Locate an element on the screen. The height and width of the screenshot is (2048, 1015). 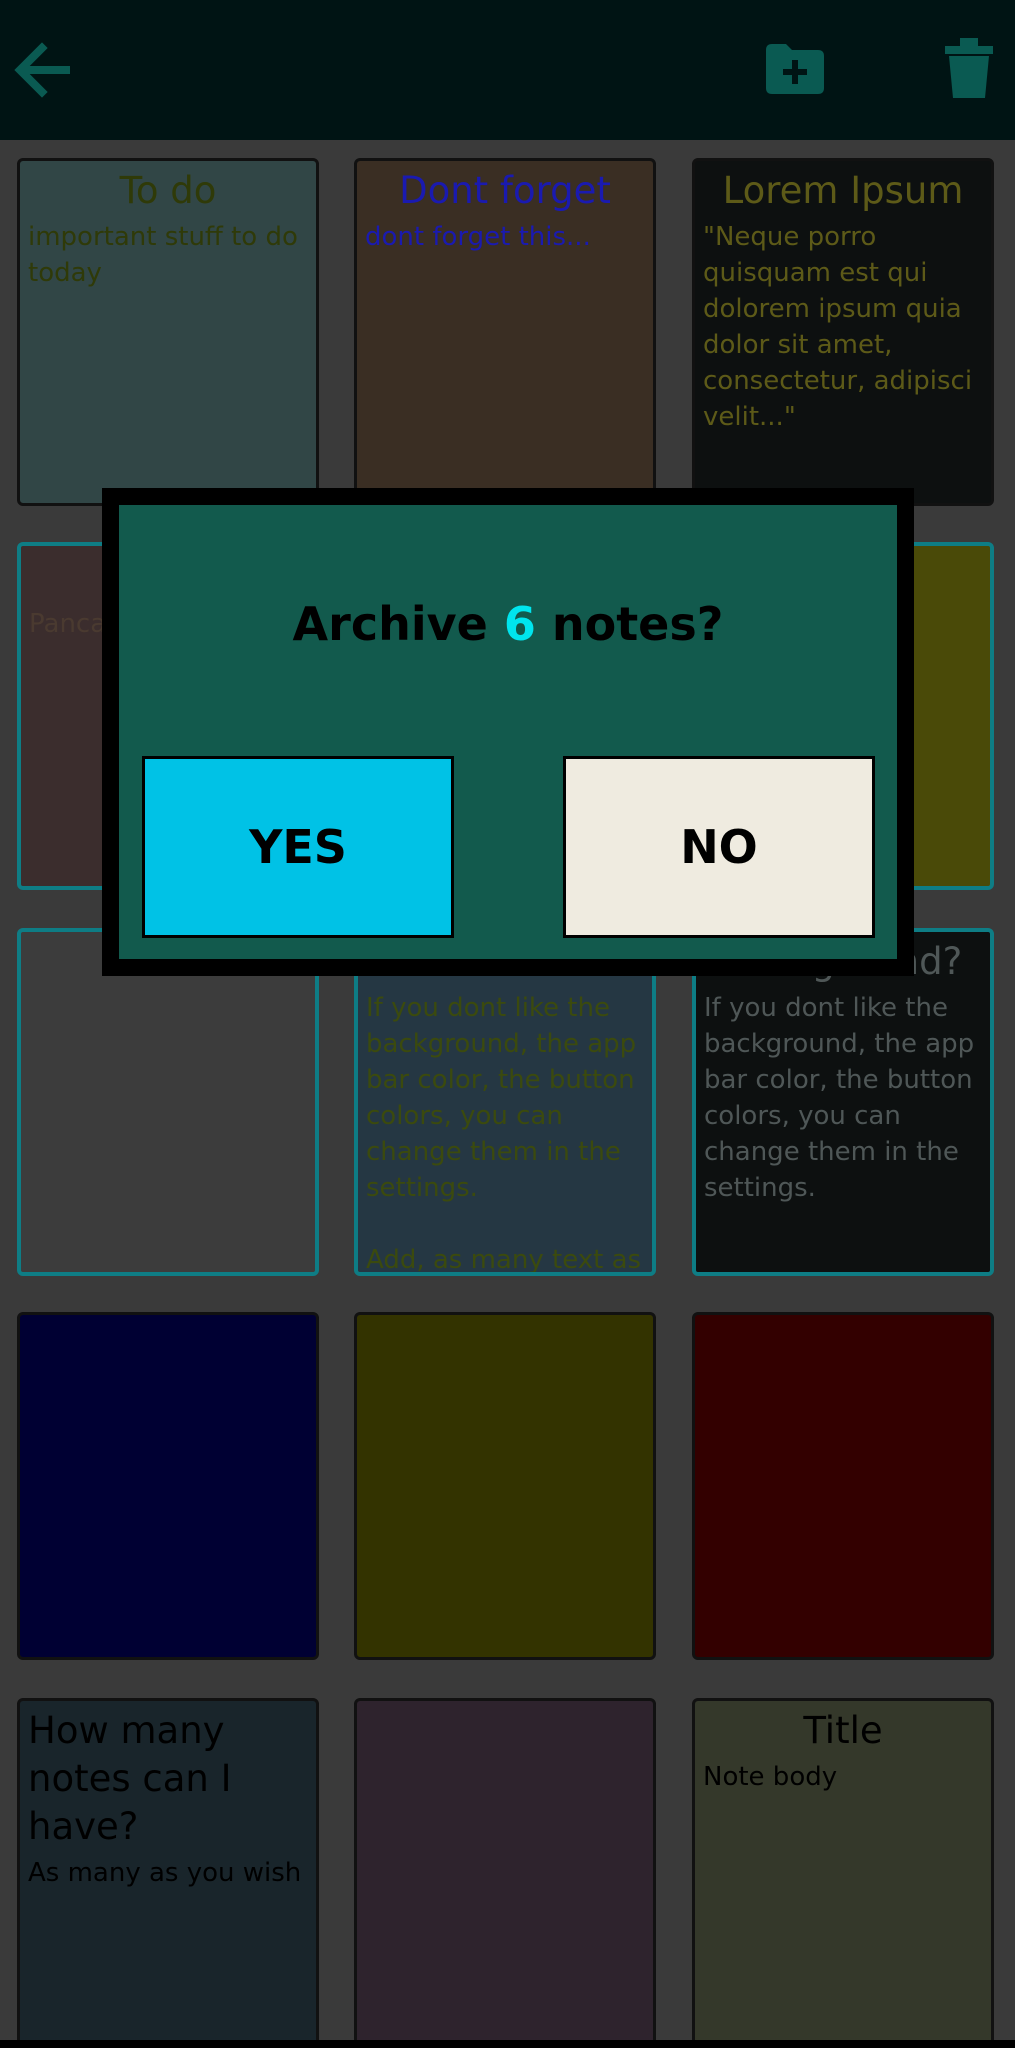
app-bar is located at coordinates (507, 70).